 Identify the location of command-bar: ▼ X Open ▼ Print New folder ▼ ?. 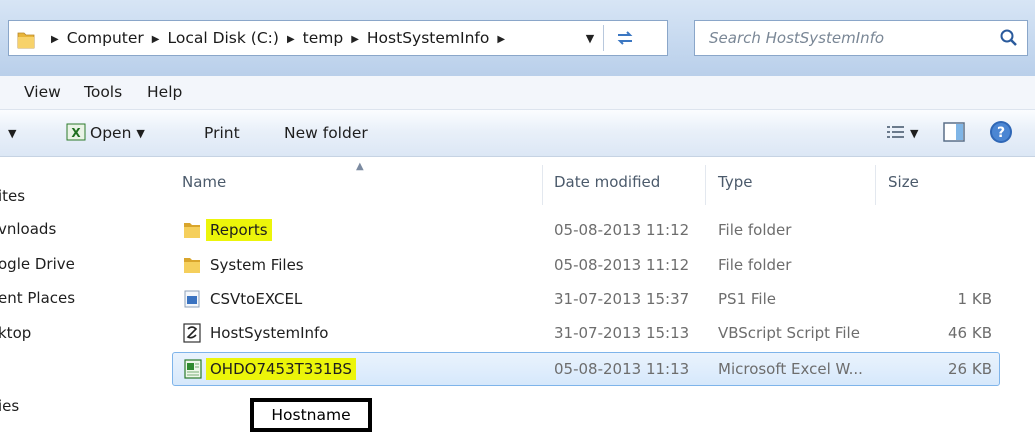
(517, 133).